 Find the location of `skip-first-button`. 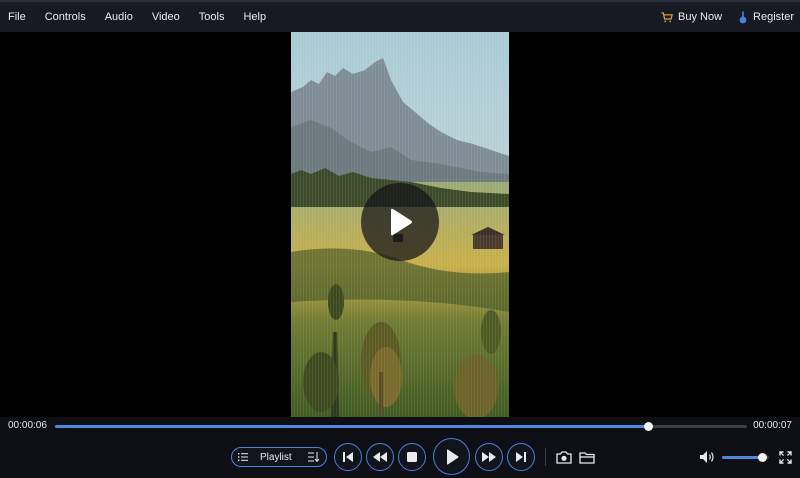

skip-first-button is located at coordinates (348, 457).